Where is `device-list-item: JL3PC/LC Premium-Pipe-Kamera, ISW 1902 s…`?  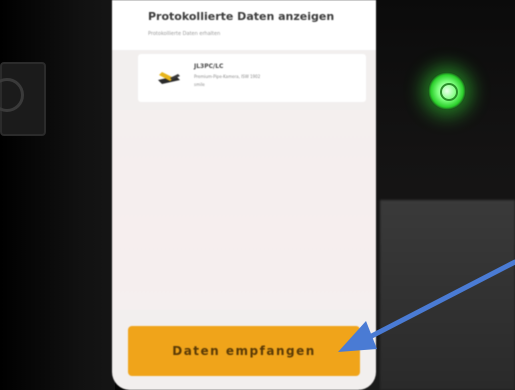 device-list-item: JL3PC/LC Premium-Pipe-Kamera, ISW 1902 s… is located at coordinates (252, 78).